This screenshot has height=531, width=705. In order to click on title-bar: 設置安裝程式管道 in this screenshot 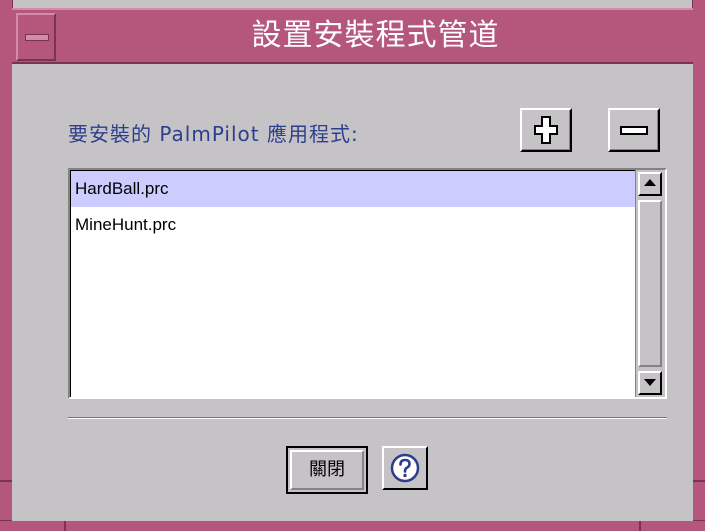, I will do `click(352, 36)`.